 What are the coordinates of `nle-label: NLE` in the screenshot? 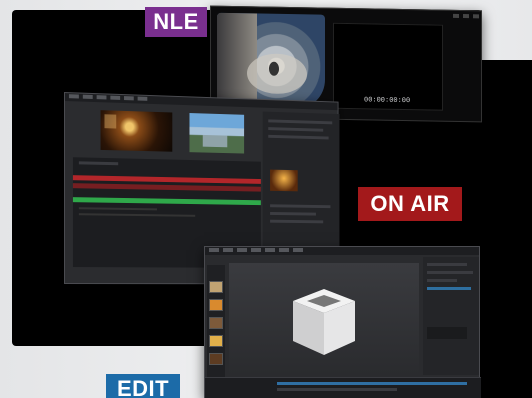 It's located at (176, 22).